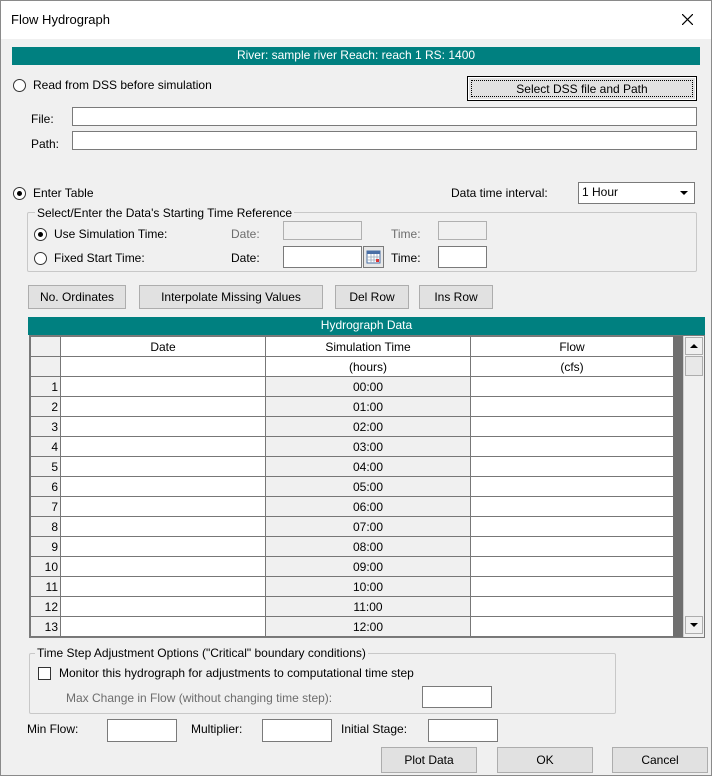  What do you see at coordinates (352, 586) in the screenshot?
I see `table-row: 11 10:00` at bounding box center [352, 586].